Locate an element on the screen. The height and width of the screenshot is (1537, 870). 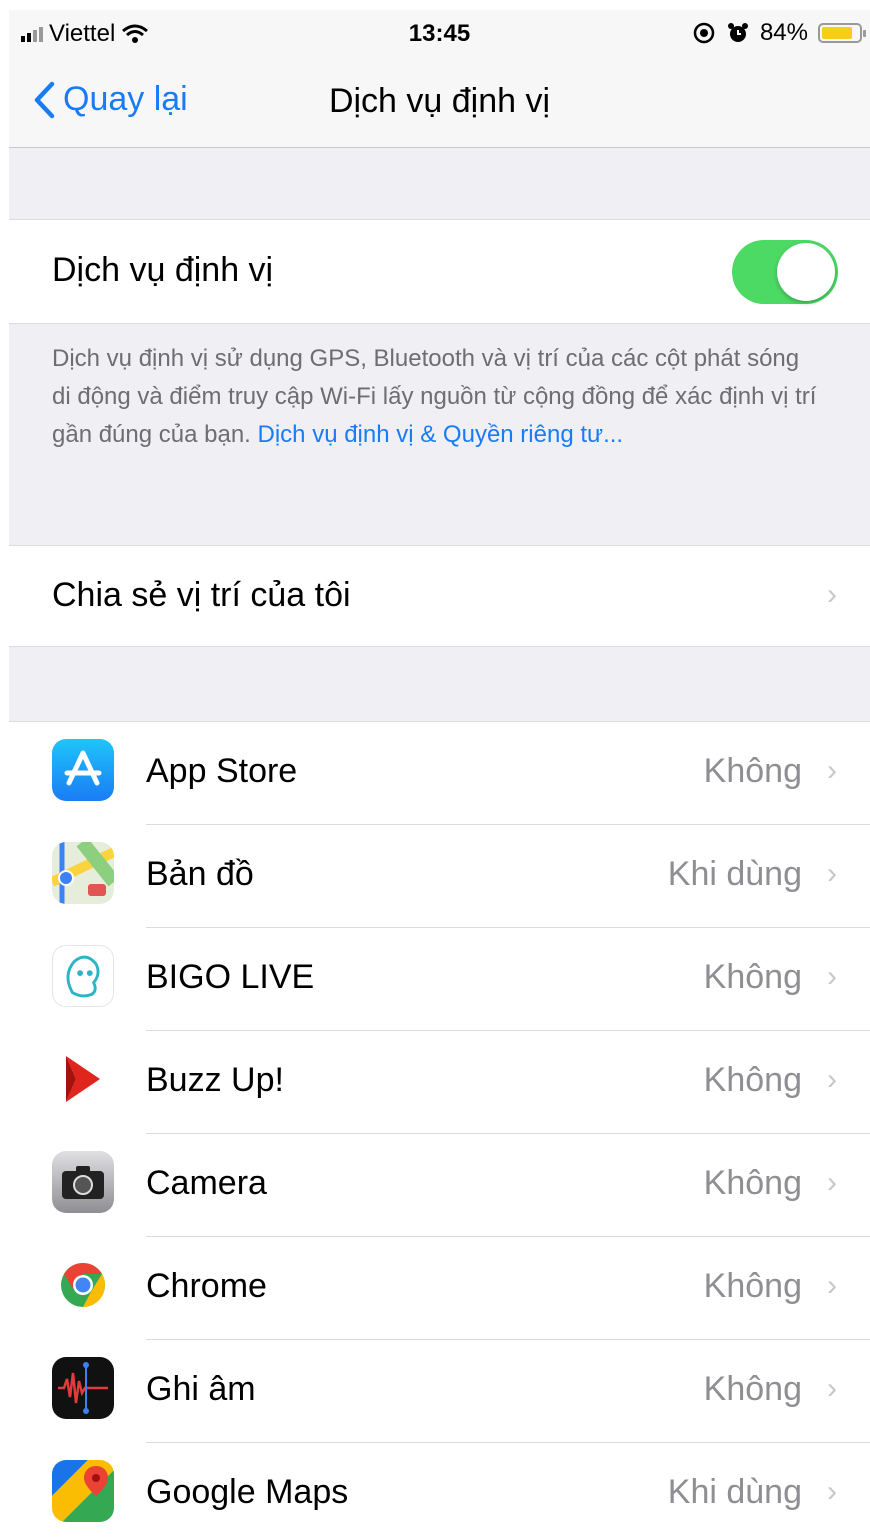
status-right: 84% is located at coordinates (779, 33).